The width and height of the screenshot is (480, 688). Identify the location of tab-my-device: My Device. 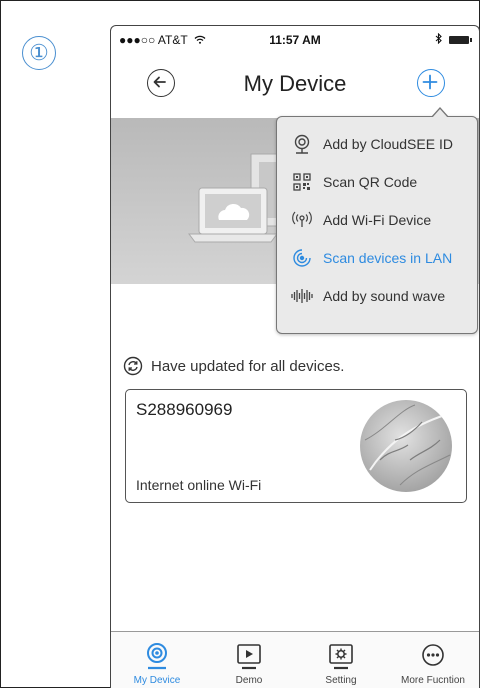
(157, 660).